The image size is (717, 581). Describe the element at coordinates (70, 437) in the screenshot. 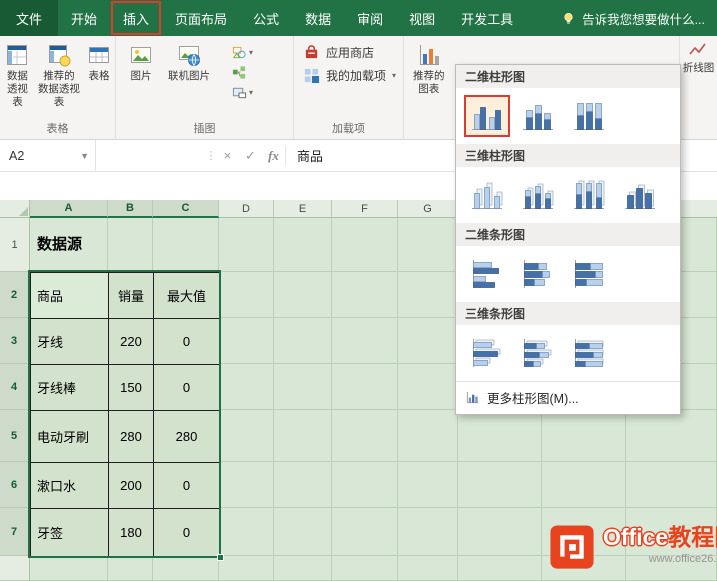

I see `cell-a5: 电动牙刷` at that location.